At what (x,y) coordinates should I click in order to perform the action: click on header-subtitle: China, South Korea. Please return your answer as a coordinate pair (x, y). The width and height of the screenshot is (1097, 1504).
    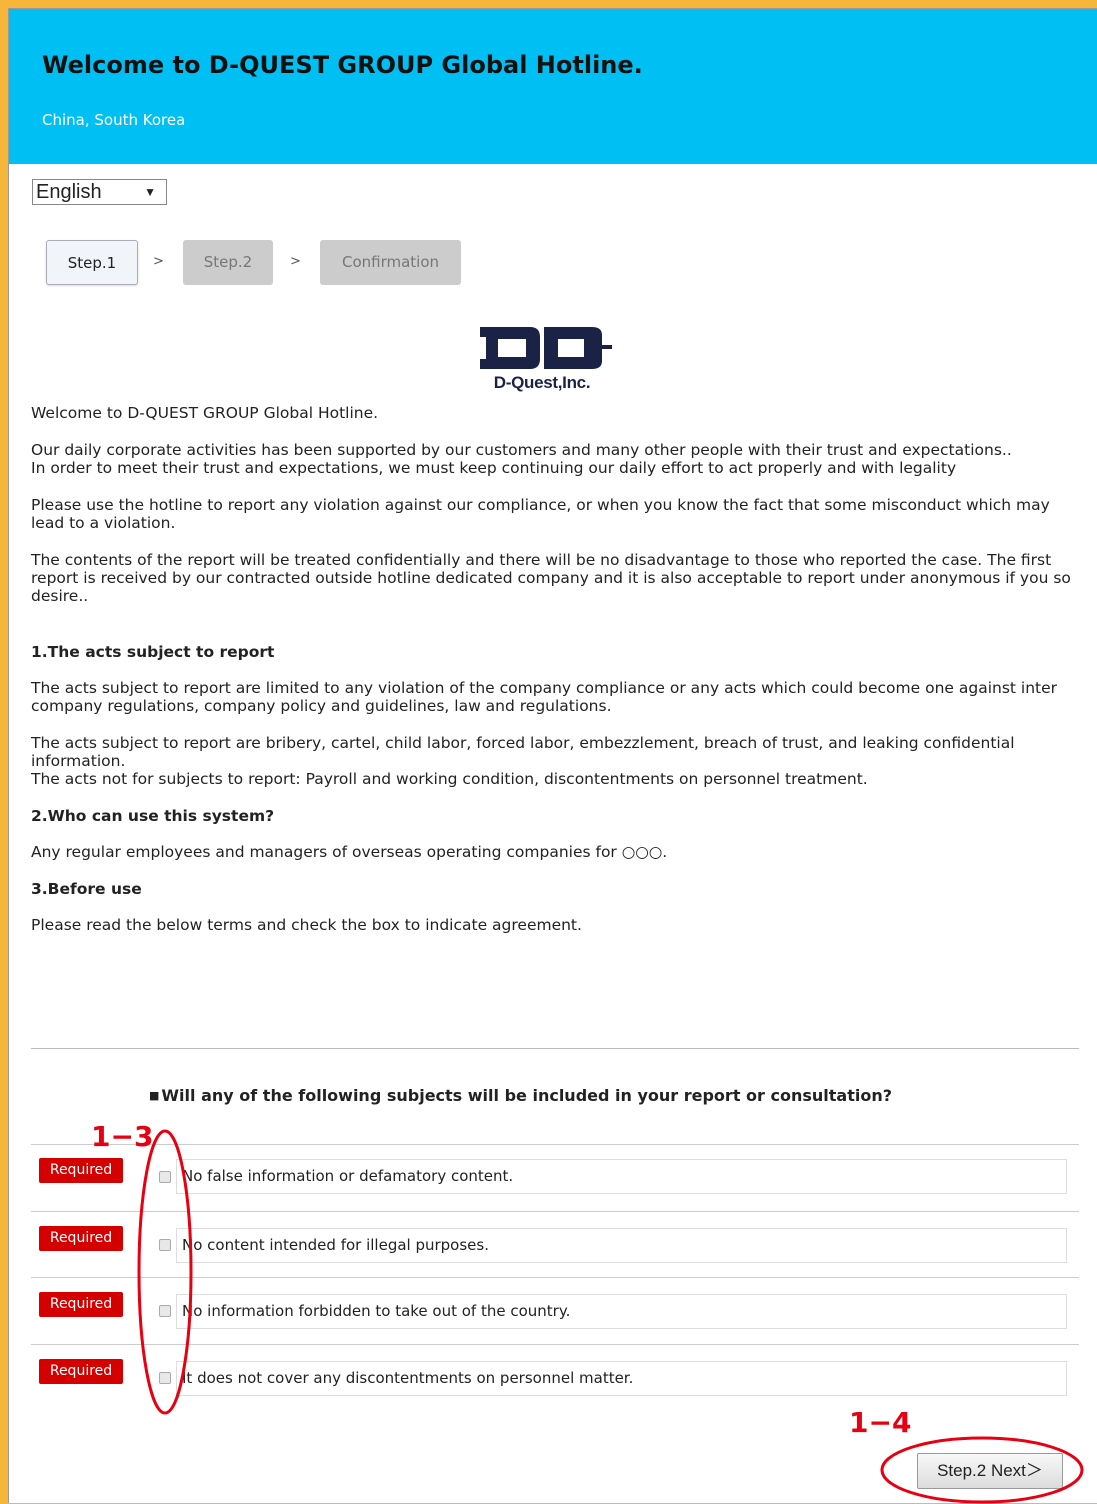
    Looking at the image, I should click on (114, 120).